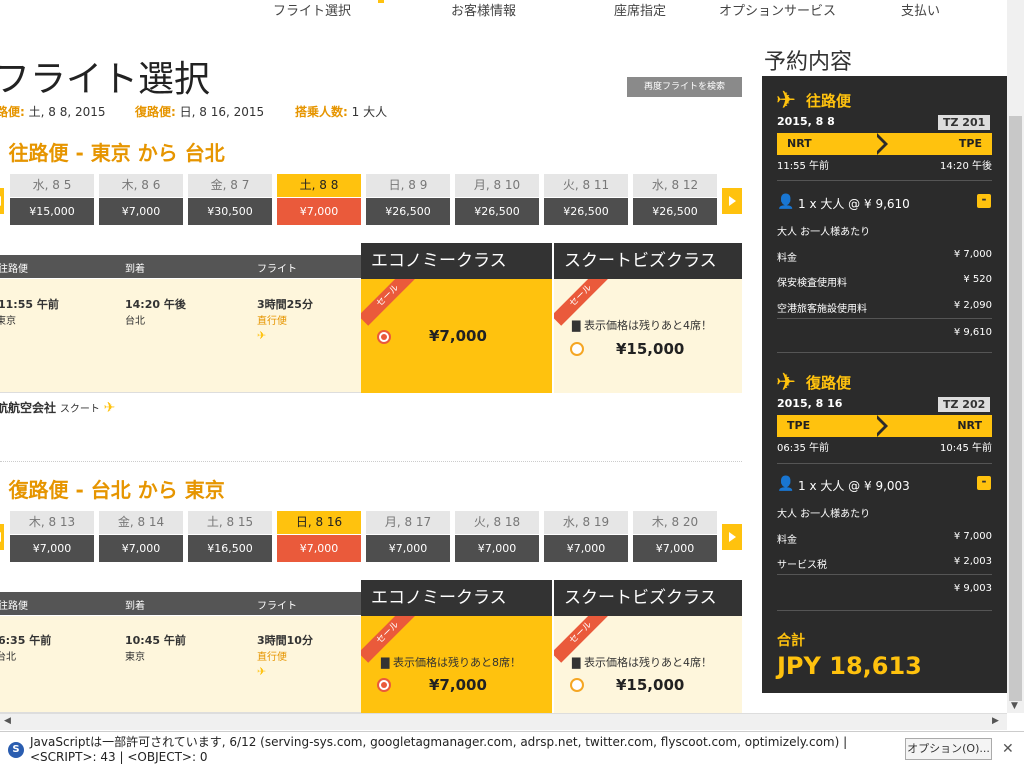 This screenshot has height=768, width=1024. What do you see at coordinates (16, 750) in the screenshot?
I see `noscript-icon: S` at bounding box center [16, 750].